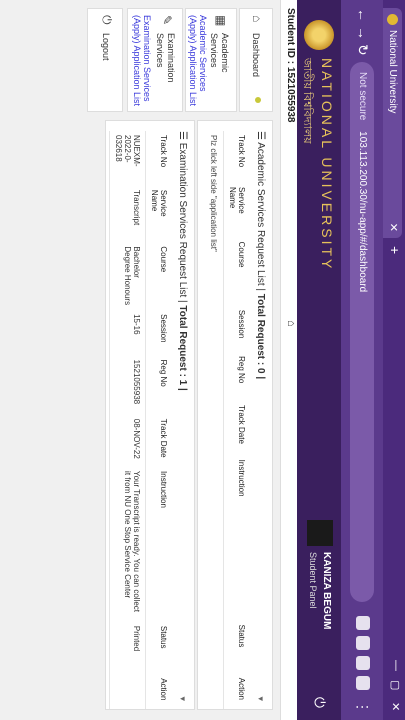  I want to click on sidebar-item-label: Academic Services, so click(219, 53).